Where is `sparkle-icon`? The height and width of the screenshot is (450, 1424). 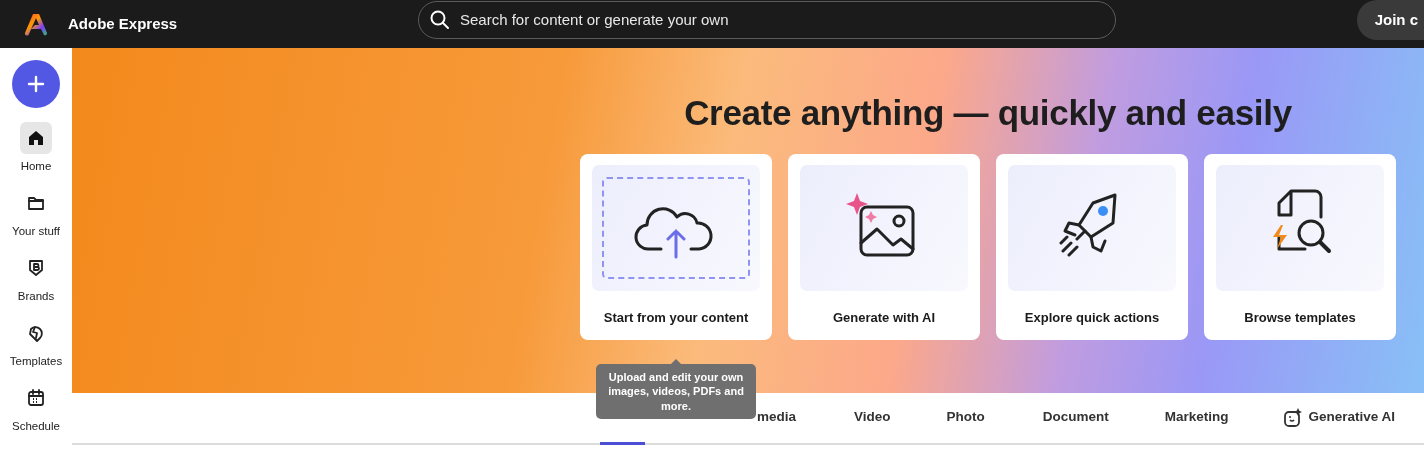
sparkle-icon is located at coordinates (1292, 417).